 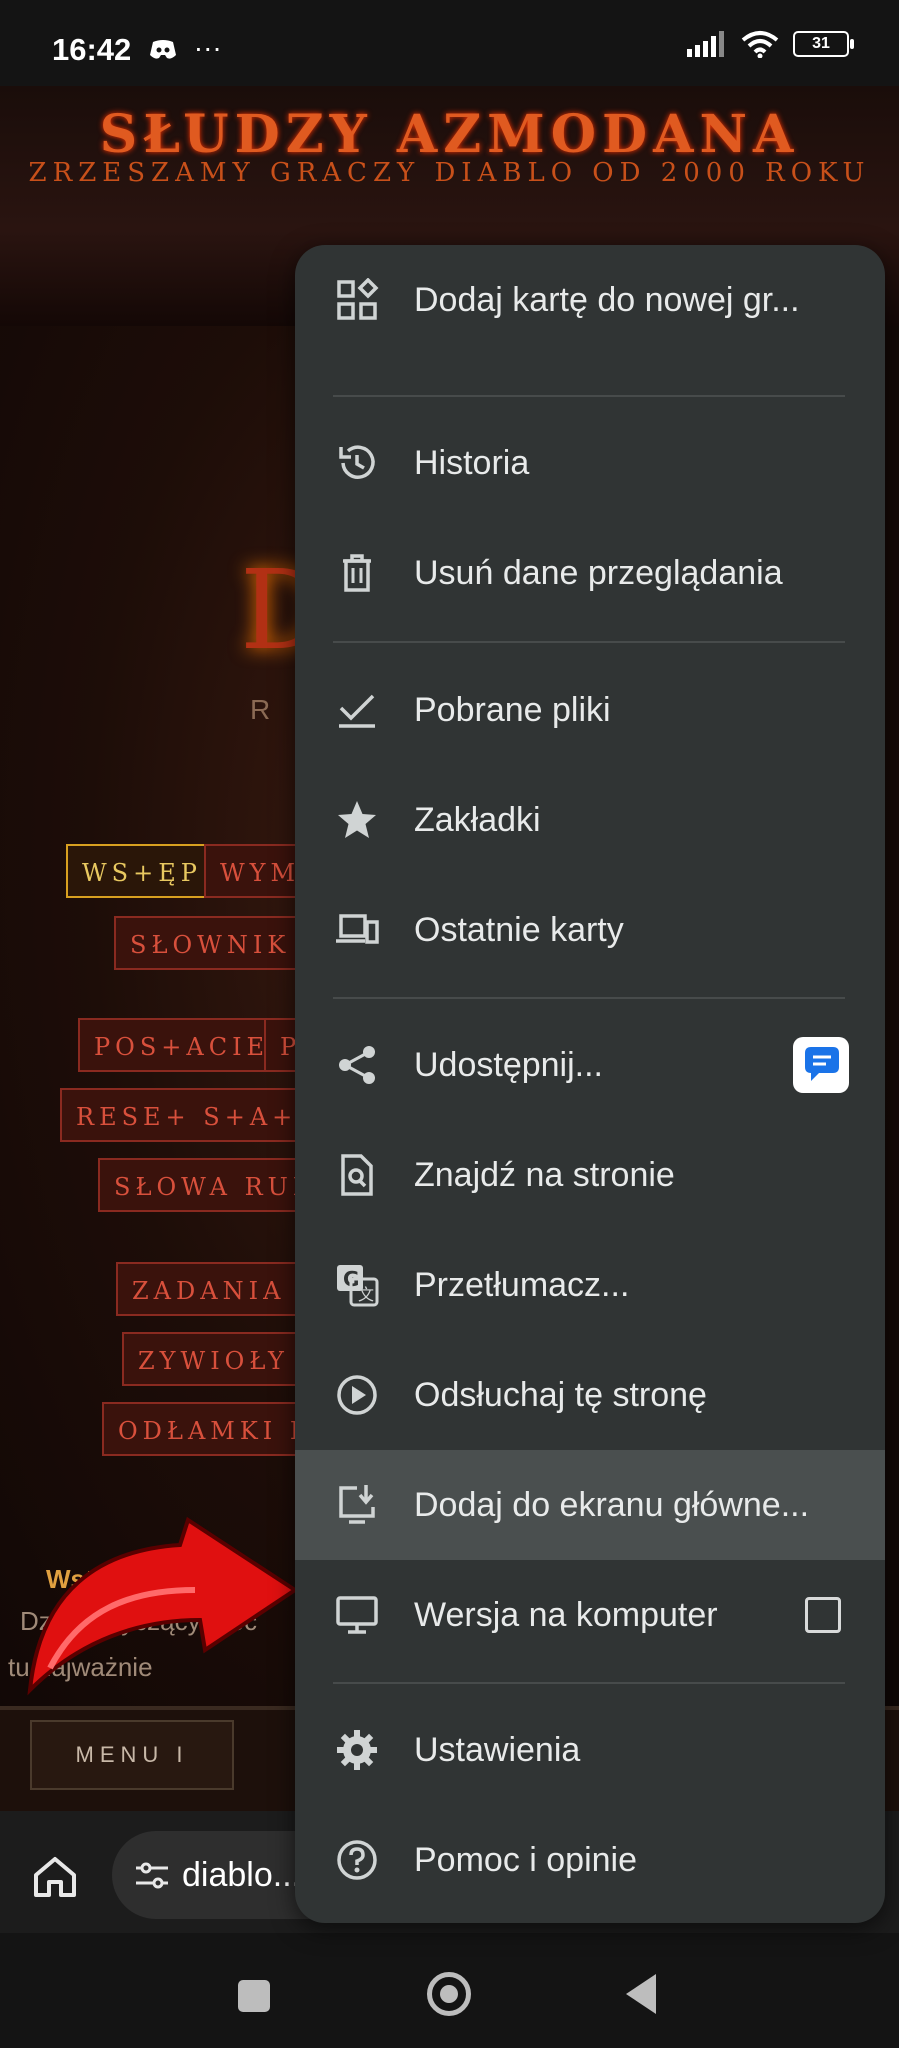 What do you see at coordinates (254, 1996) in the screenshot?
I see `recents-button` at bounding box center [254, 1996].